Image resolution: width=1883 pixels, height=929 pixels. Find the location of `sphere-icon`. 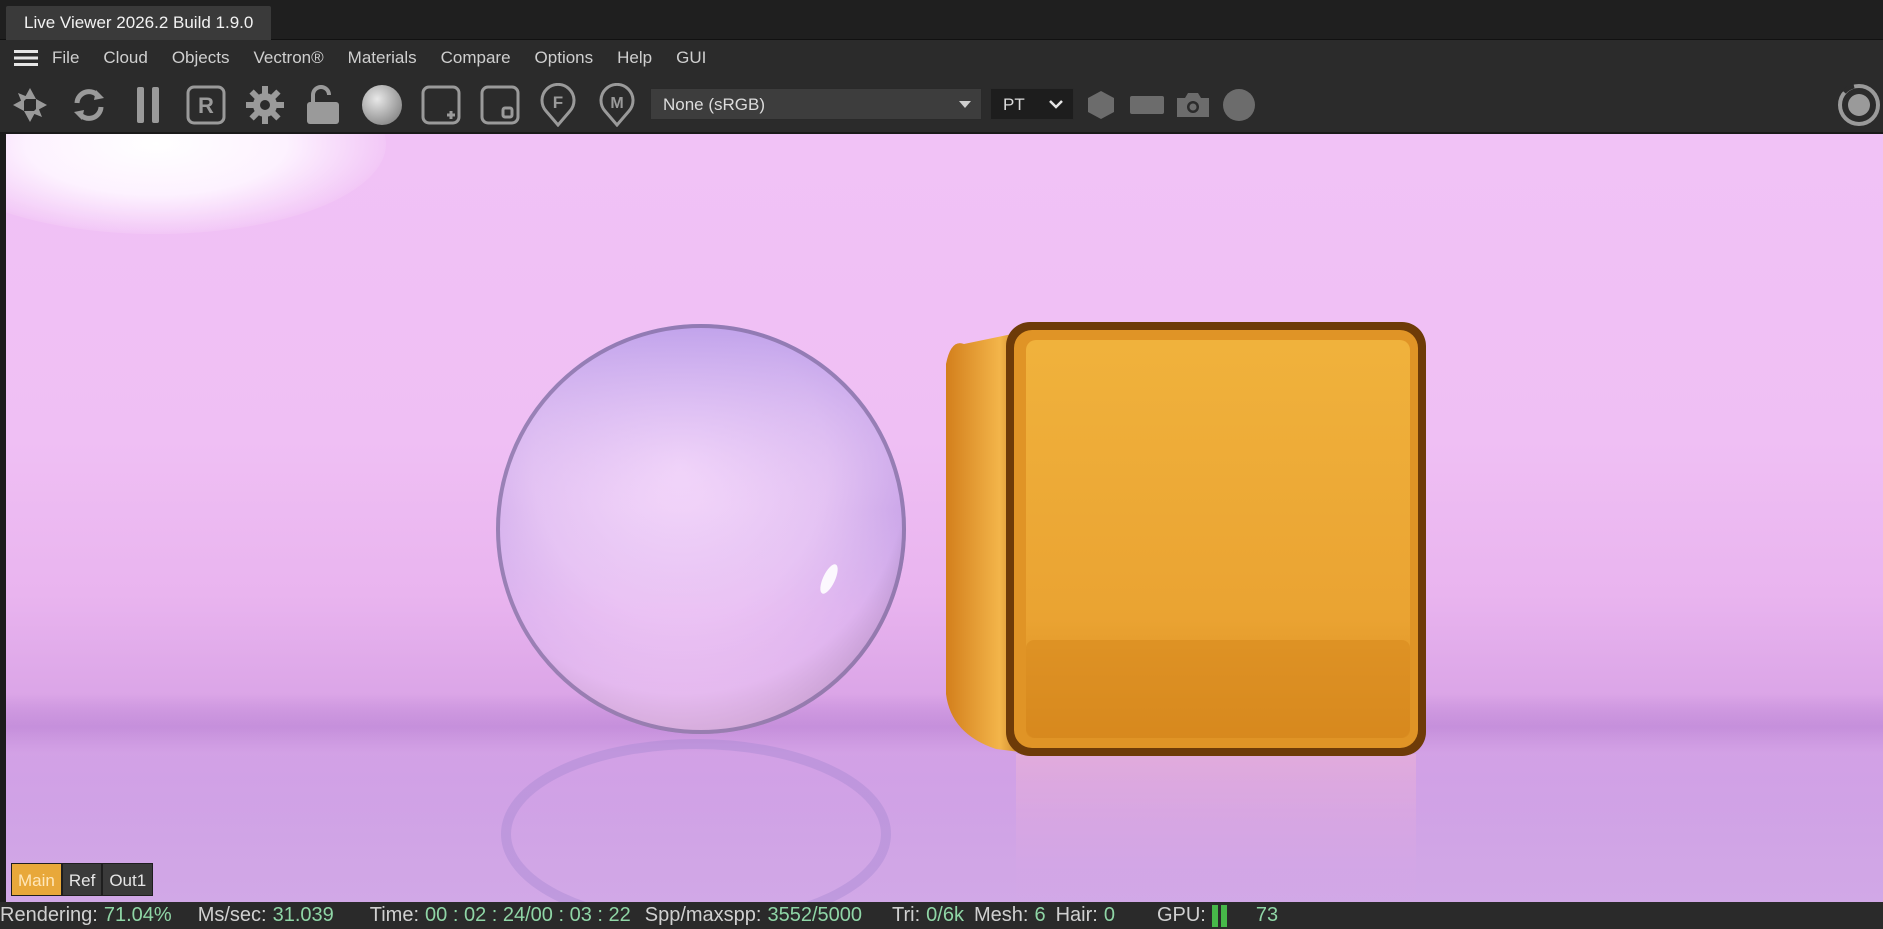

sphere-icon is located at coordinates (382, 105).